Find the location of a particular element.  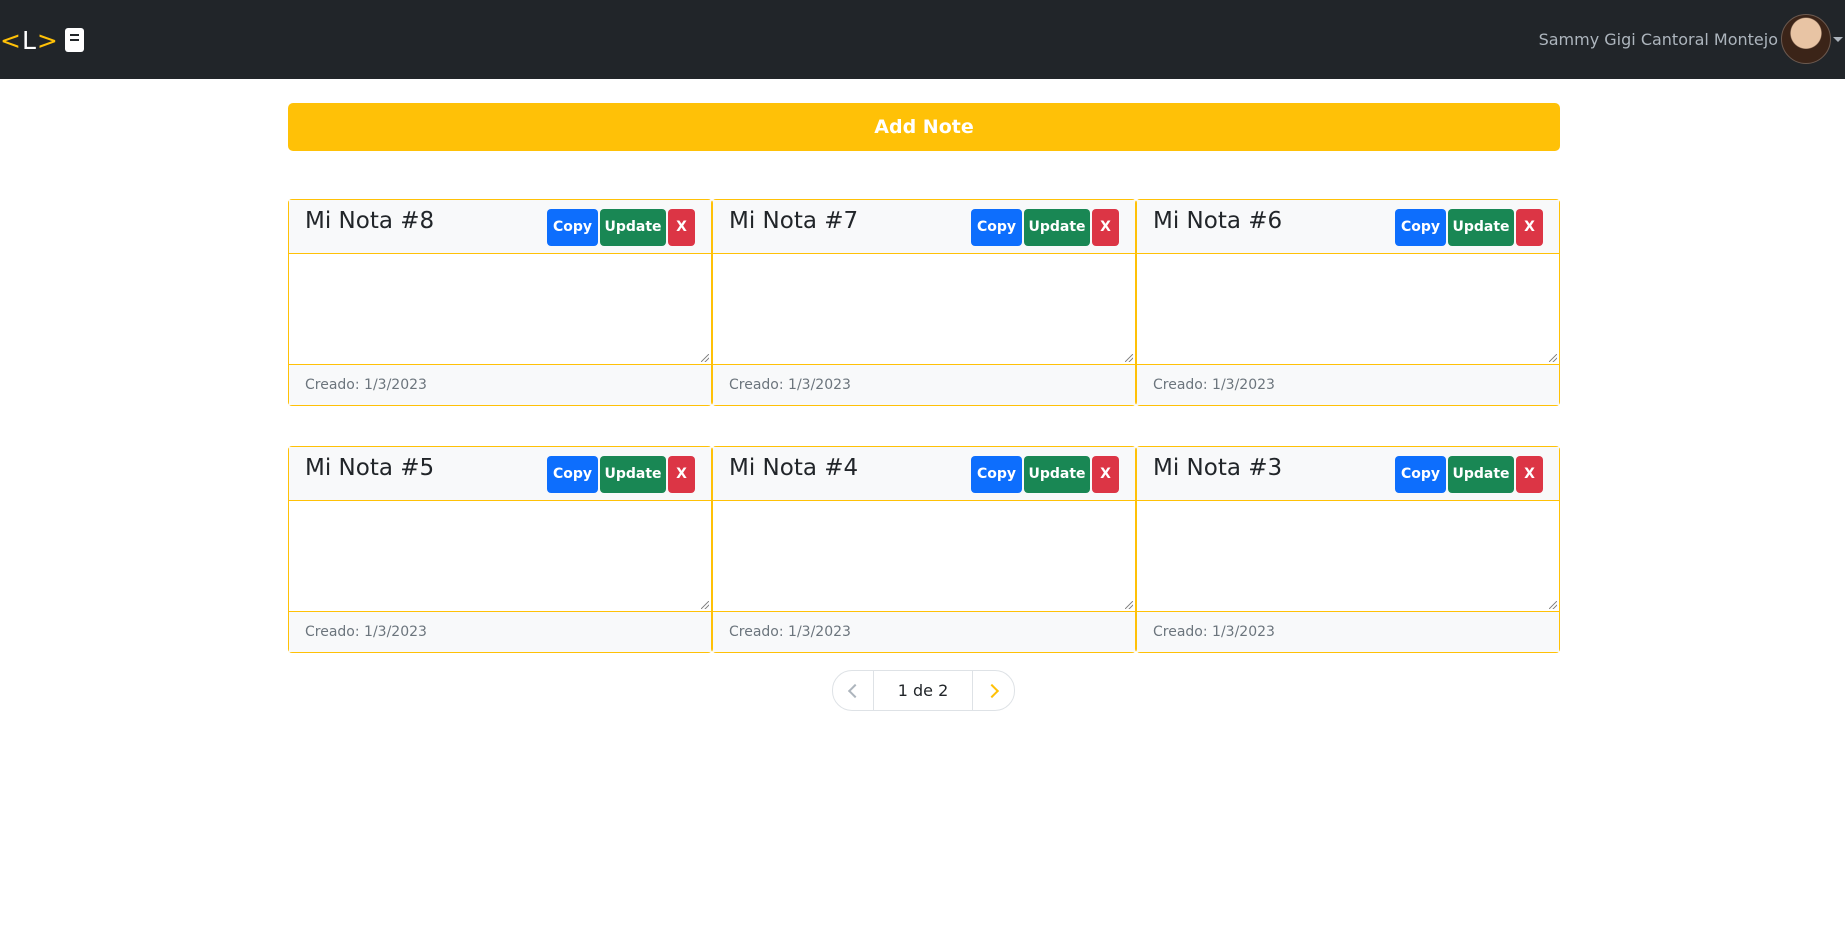

note-header: Mi Nota #7 Copy Update X is located at coordinates (924, 227).